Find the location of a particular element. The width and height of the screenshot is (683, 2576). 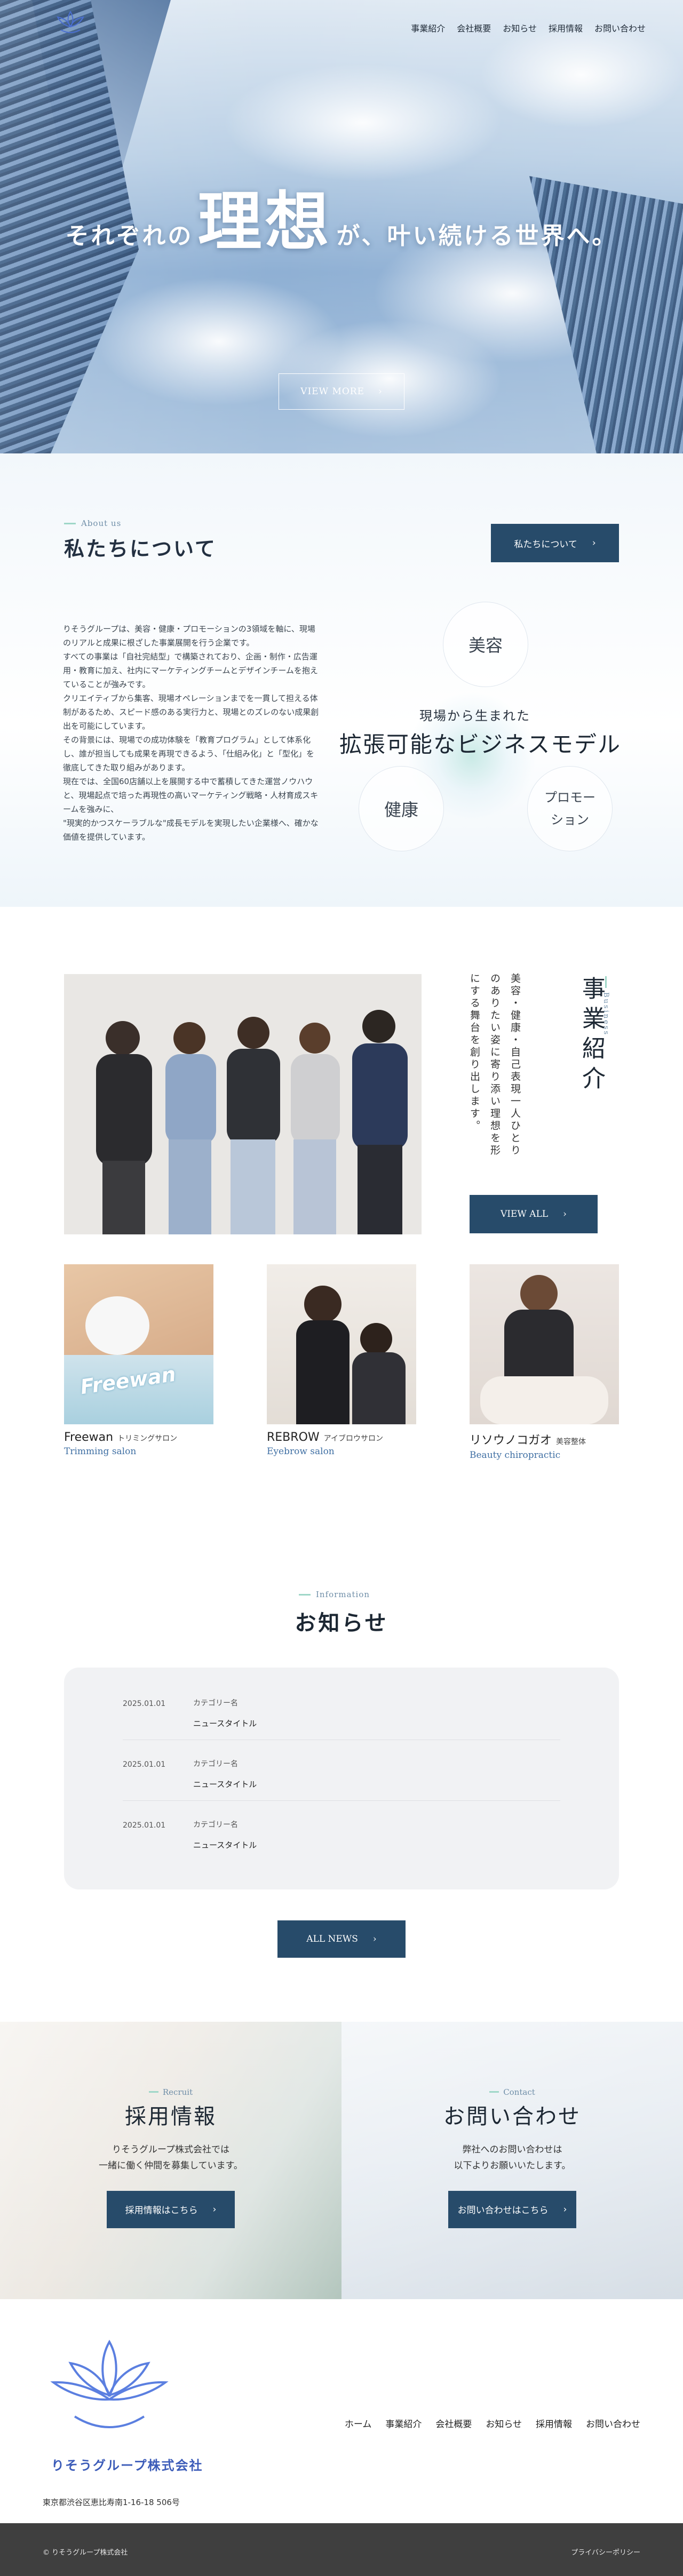

recruit-text-line: りそうグループ株式会社では is located at coordinates (170, 2149).